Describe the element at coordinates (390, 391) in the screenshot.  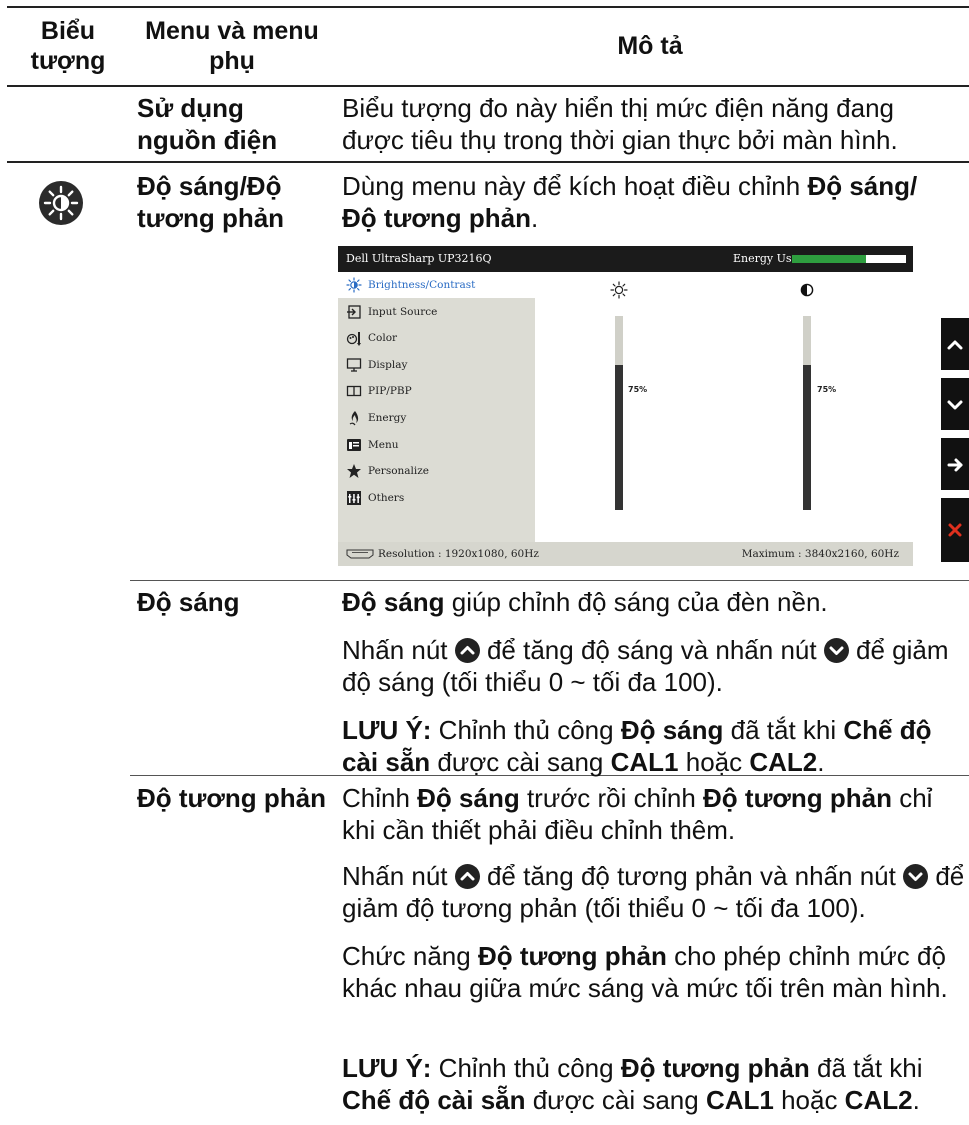
I see `osd-menu-item-label: PIP/PBP` at that location.